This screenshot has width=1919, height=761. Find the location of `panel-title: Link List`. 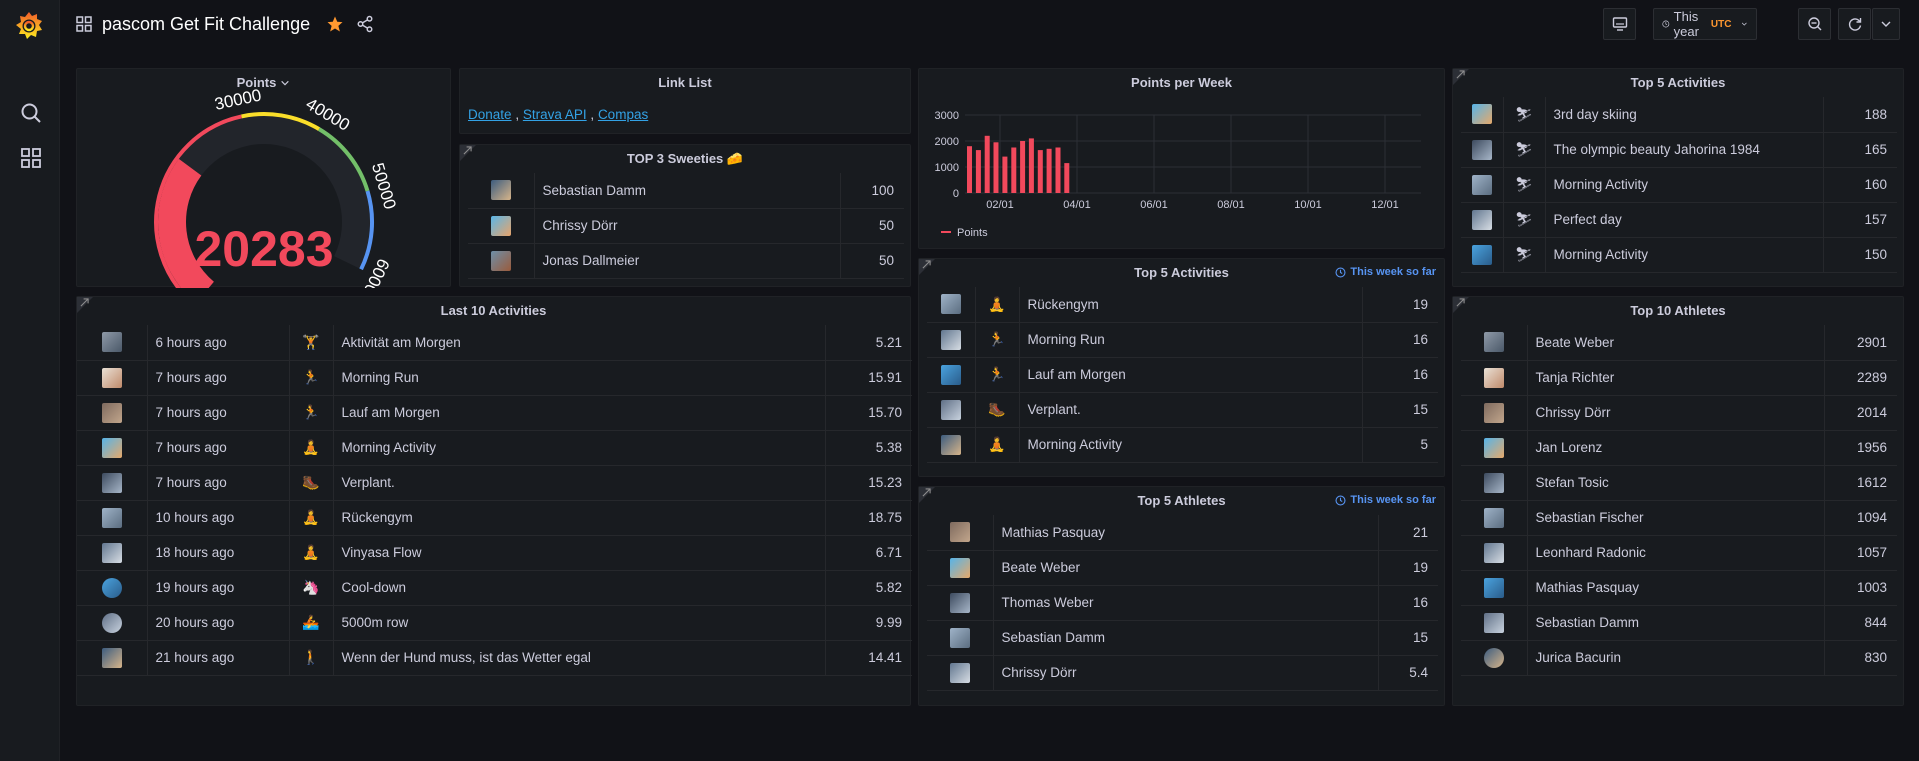

panel-title: Link List is located at coordinates (685, 83).